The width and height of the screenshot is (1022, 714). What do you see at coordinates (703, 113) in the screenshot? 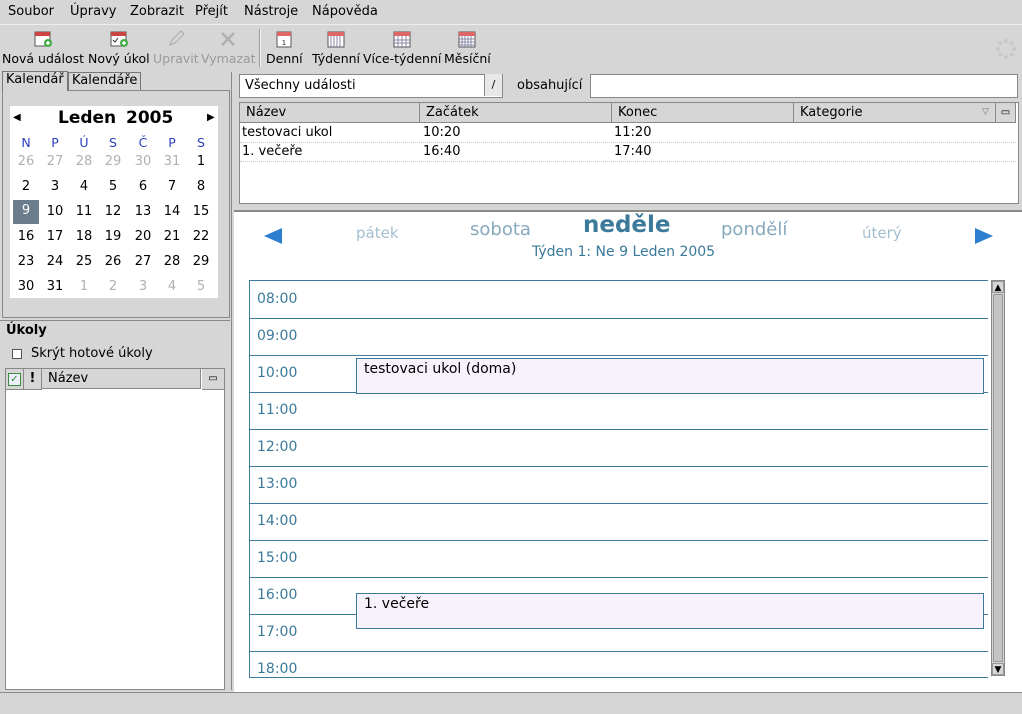
I see `col-end-header: Konec` at bounding box center [703, 113].